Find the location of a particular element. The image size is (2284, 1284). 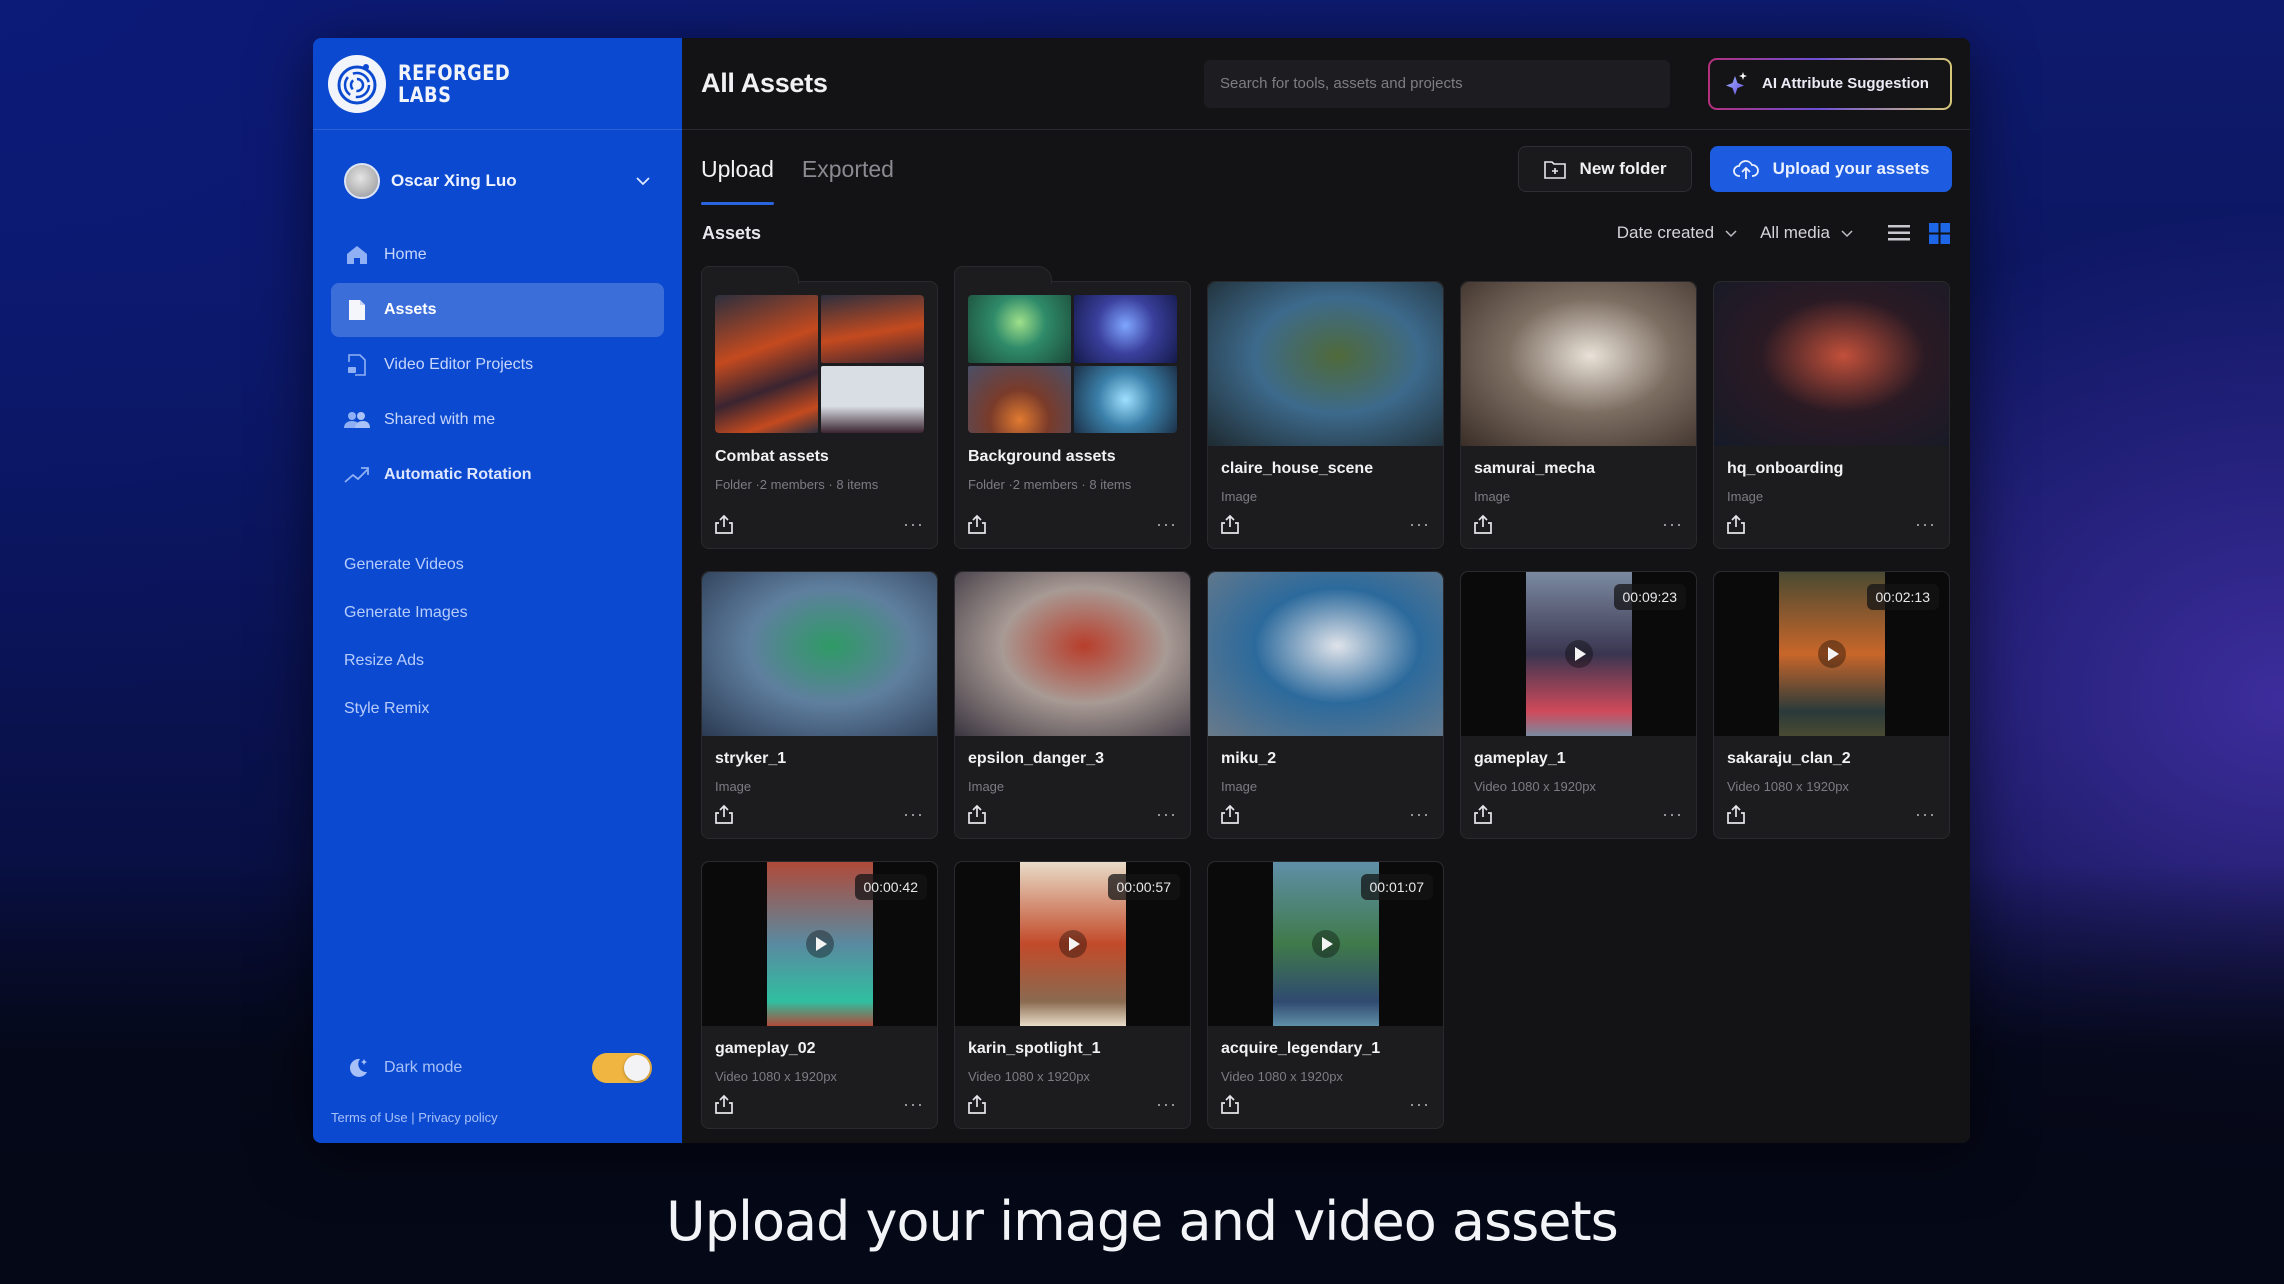

dark-mode-toggle is located at coordinates (622, 1068).